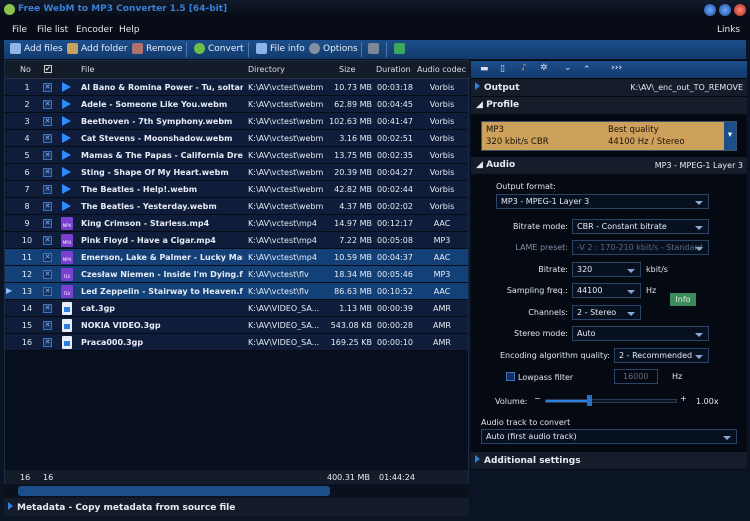 Image resolution: width=750 pixels, height=521 pixels. Describe the element at coordinates (640, 333) in the screenshot. I see `stereo-mode-dropdown: Auto` at that location.